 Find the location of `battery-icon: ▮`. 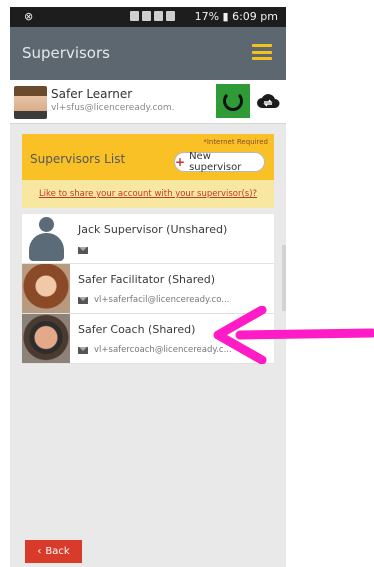

battery-icon: ▮ is located at coordinates (225, 16).